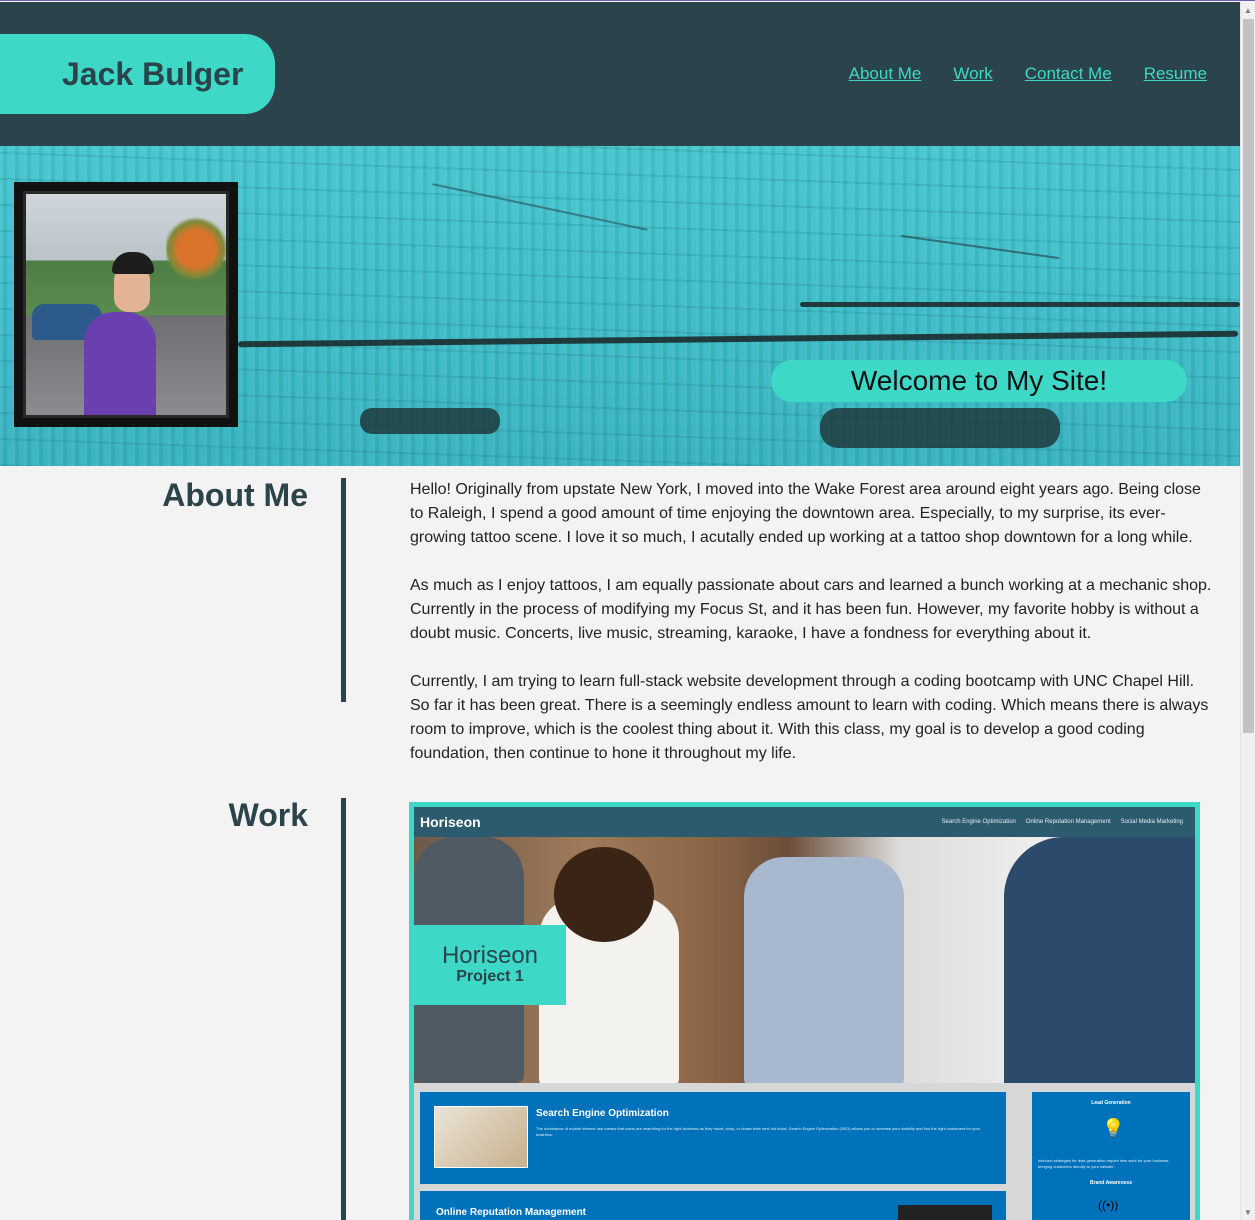 This screenshot has height=1220, width=1255. I want to click on page-scrollbar: ▲ ▼, so click(1247, 611).